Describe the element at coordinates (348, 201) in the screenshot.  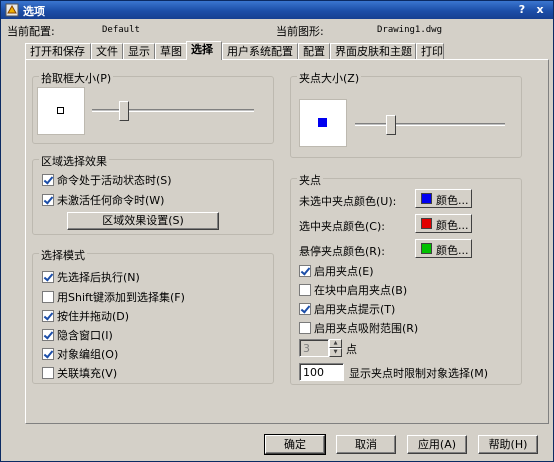
I see `unselected-grip-color-label: 未选中夹点颜色(U):` at that location.